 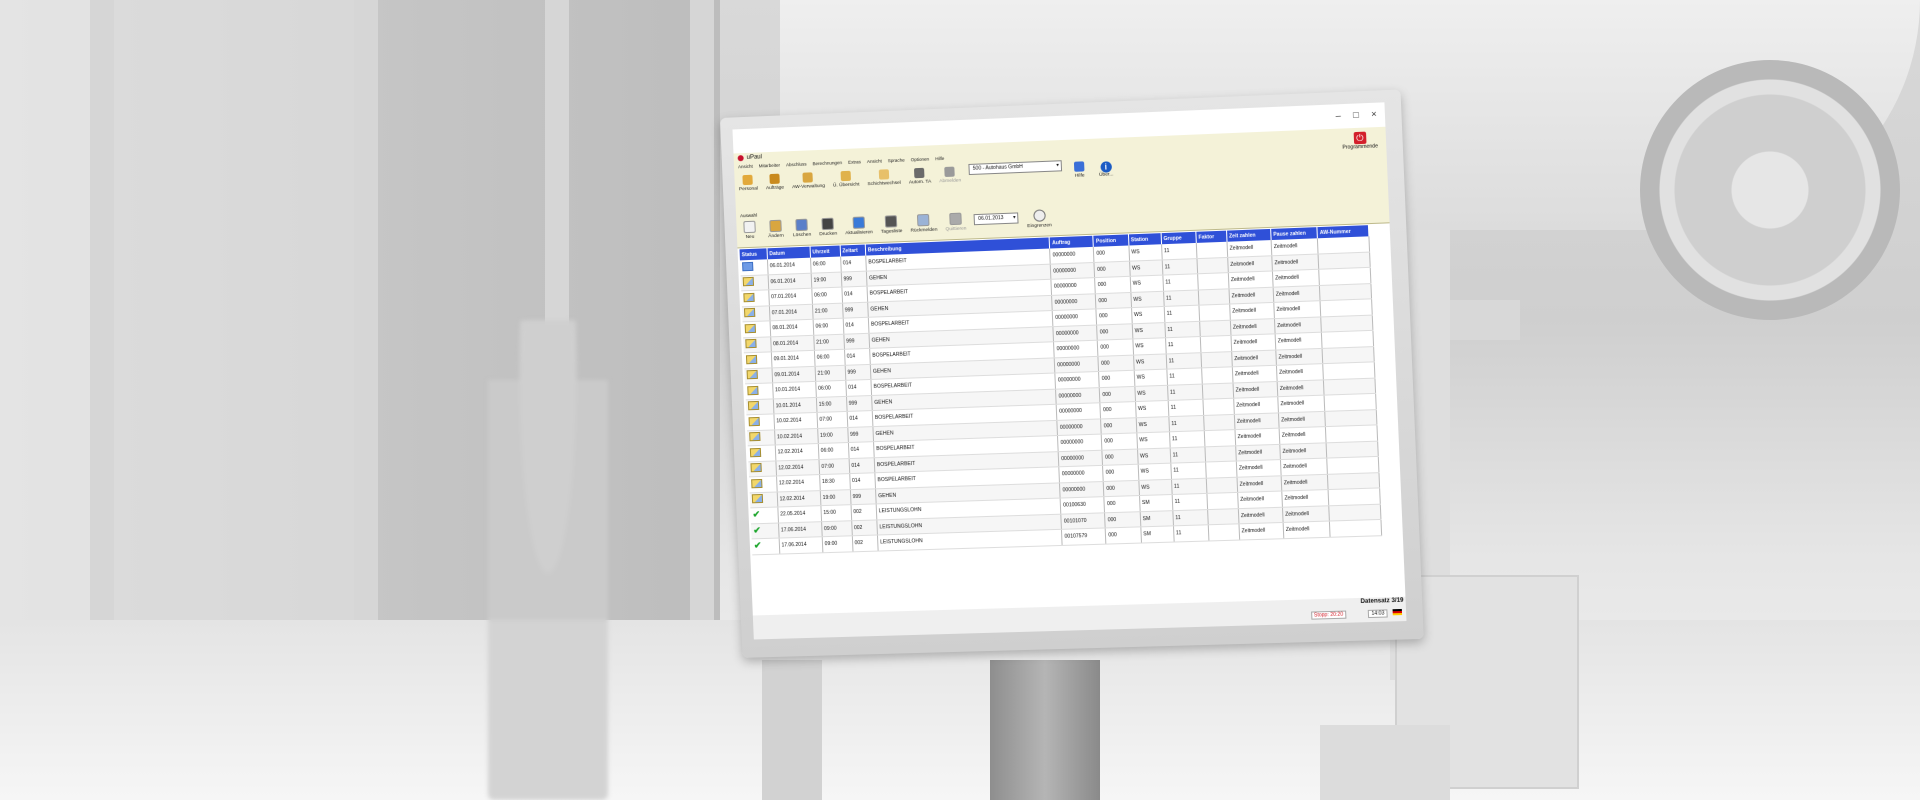 What do you see at coordinates (891, 225) in the screenshot?
I see `selection-button-5: Tagesliste` at bounding box center [891, 225].